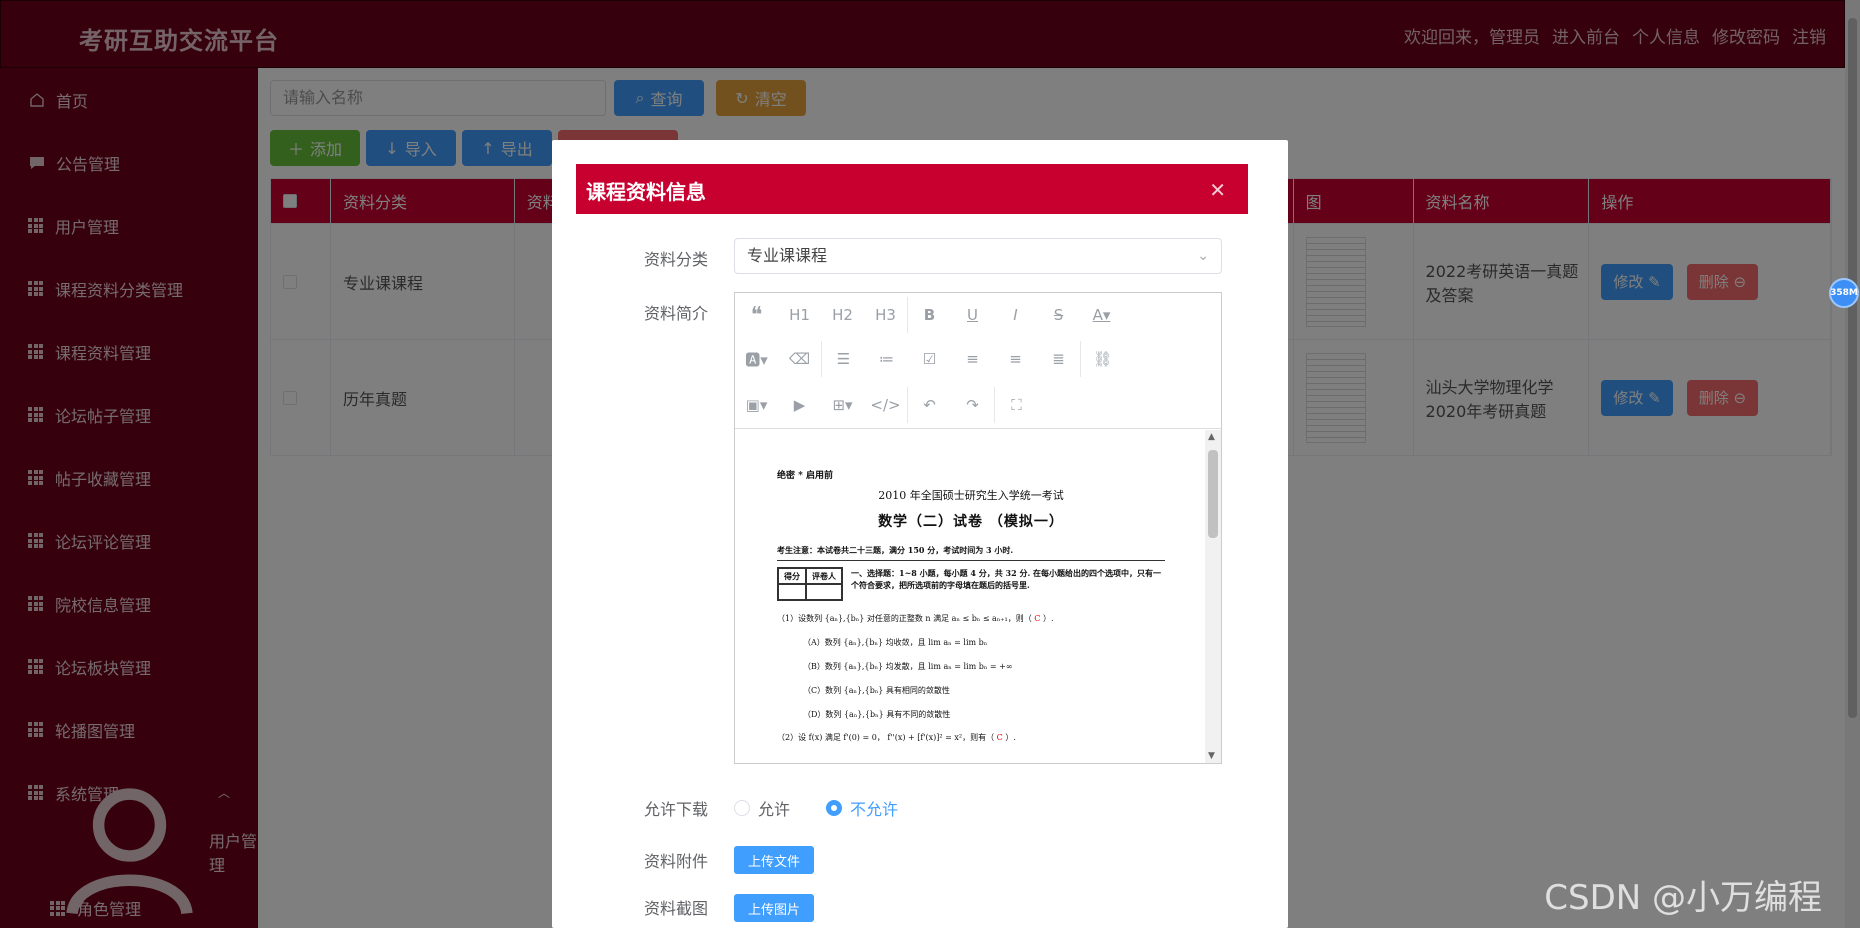  Describe the element at coordinates (774, 809) in the screenshot. I see `radio-label: 允许` at that location.